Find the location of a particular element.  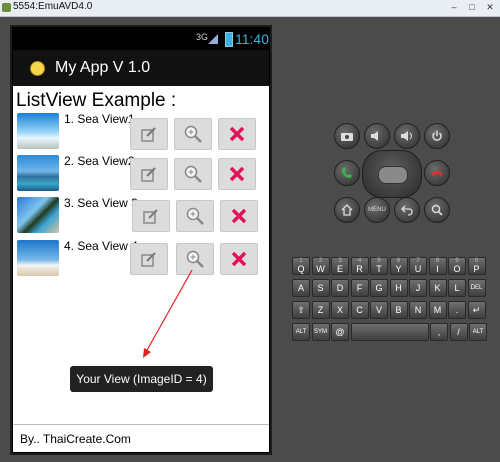

key-label: Z is located at coordinates (320, 310).